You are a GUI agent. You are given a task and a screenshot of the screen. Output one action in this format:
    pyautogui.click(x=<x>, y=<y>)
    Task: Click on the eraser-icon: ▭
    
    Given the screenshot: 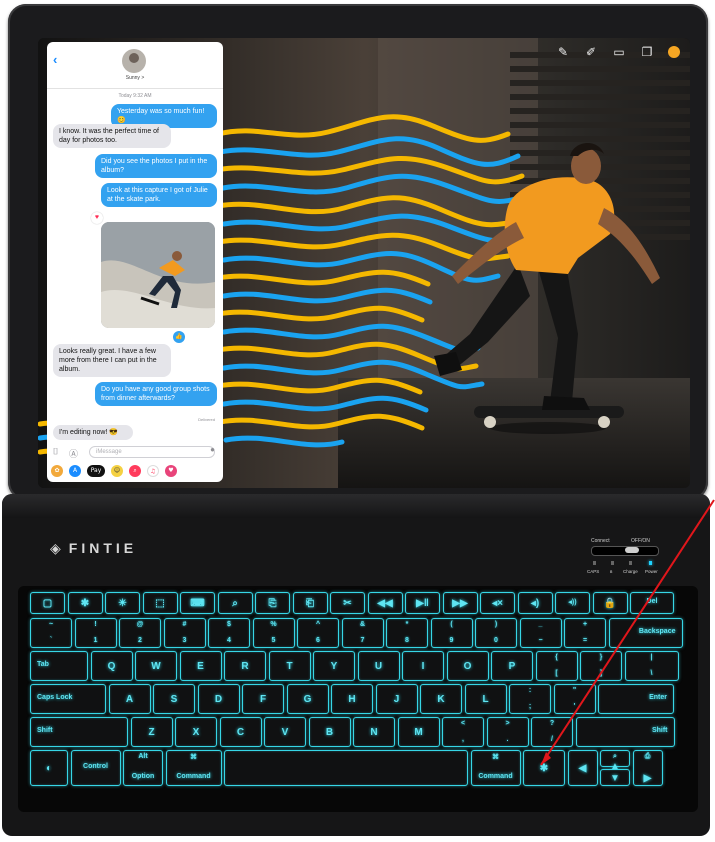 What is the action you would take?
    pyautogui.click(x=619, y=52)
    